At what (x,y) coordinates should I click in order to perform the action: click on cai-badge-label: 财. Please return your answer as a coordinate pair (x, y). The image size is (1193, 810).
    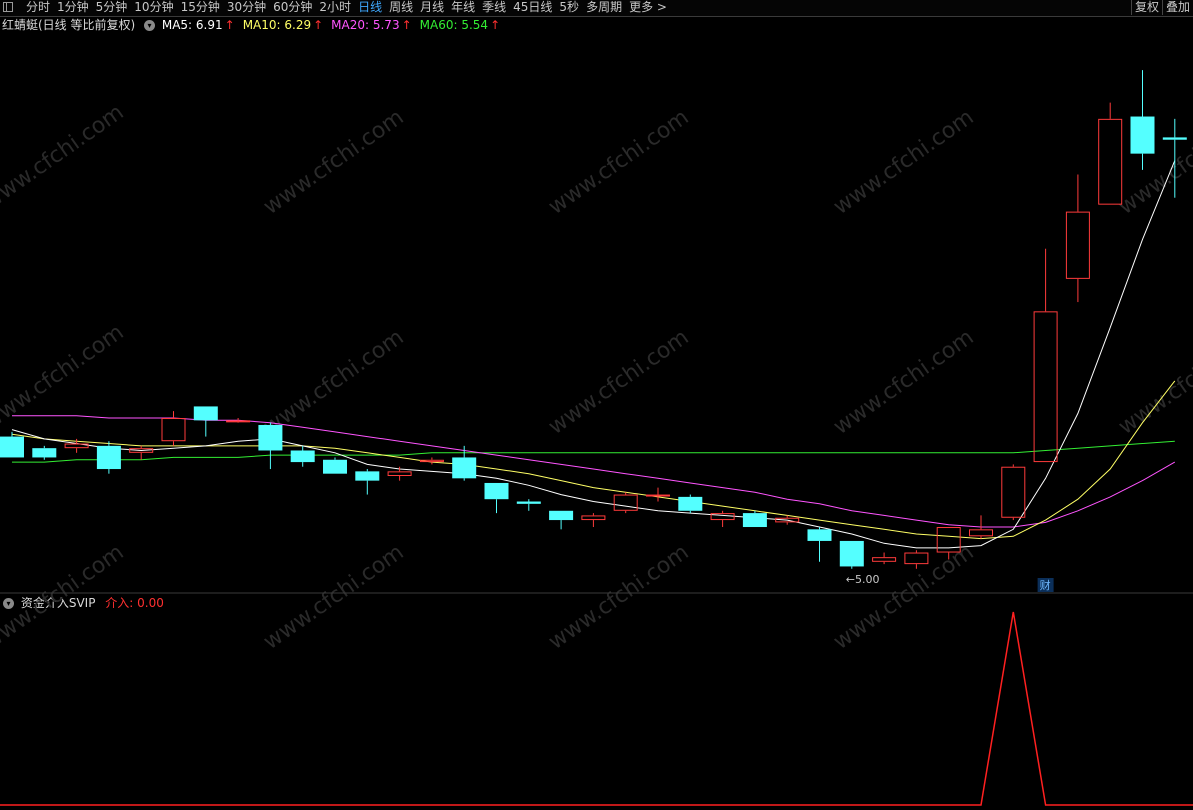
    Looking at the image, I should click on (1045, 585).